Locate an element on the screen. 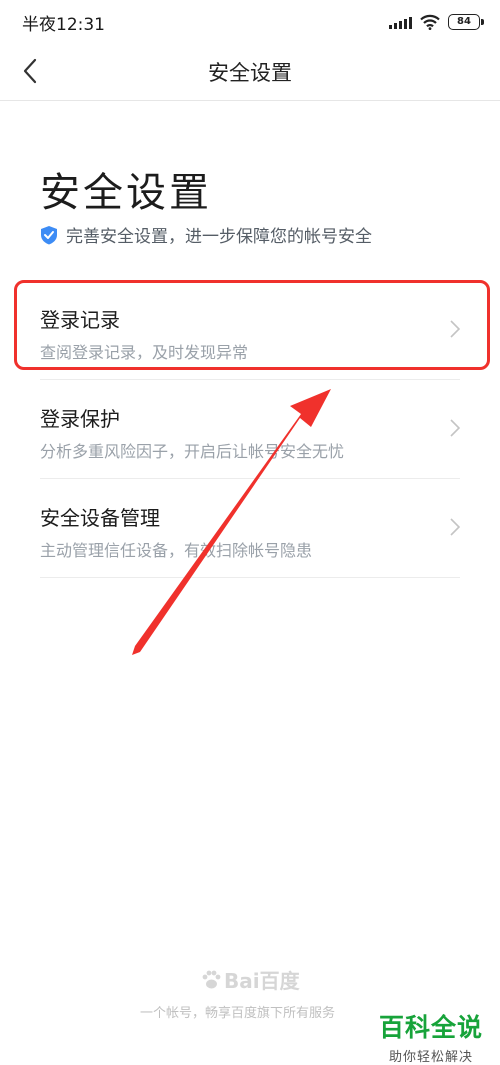 This screenshot has height=1065, width=500. watermark-subtitle: 助你轻松解决 is located at coordinates (430, 1057).